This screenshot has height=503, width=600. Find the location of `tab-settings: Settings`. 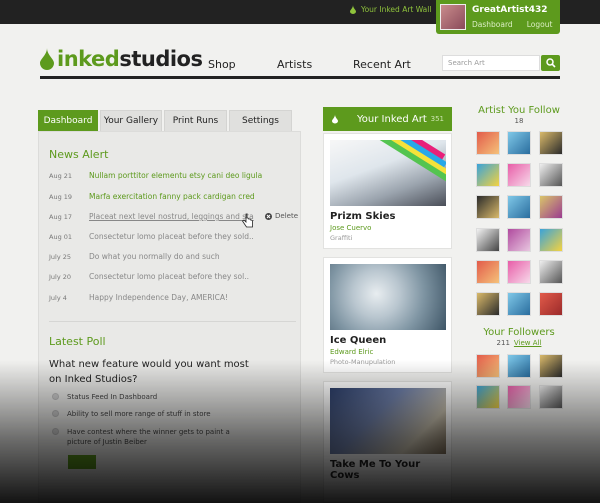

tab-settings: Settings is located at coordinates (260, 120).